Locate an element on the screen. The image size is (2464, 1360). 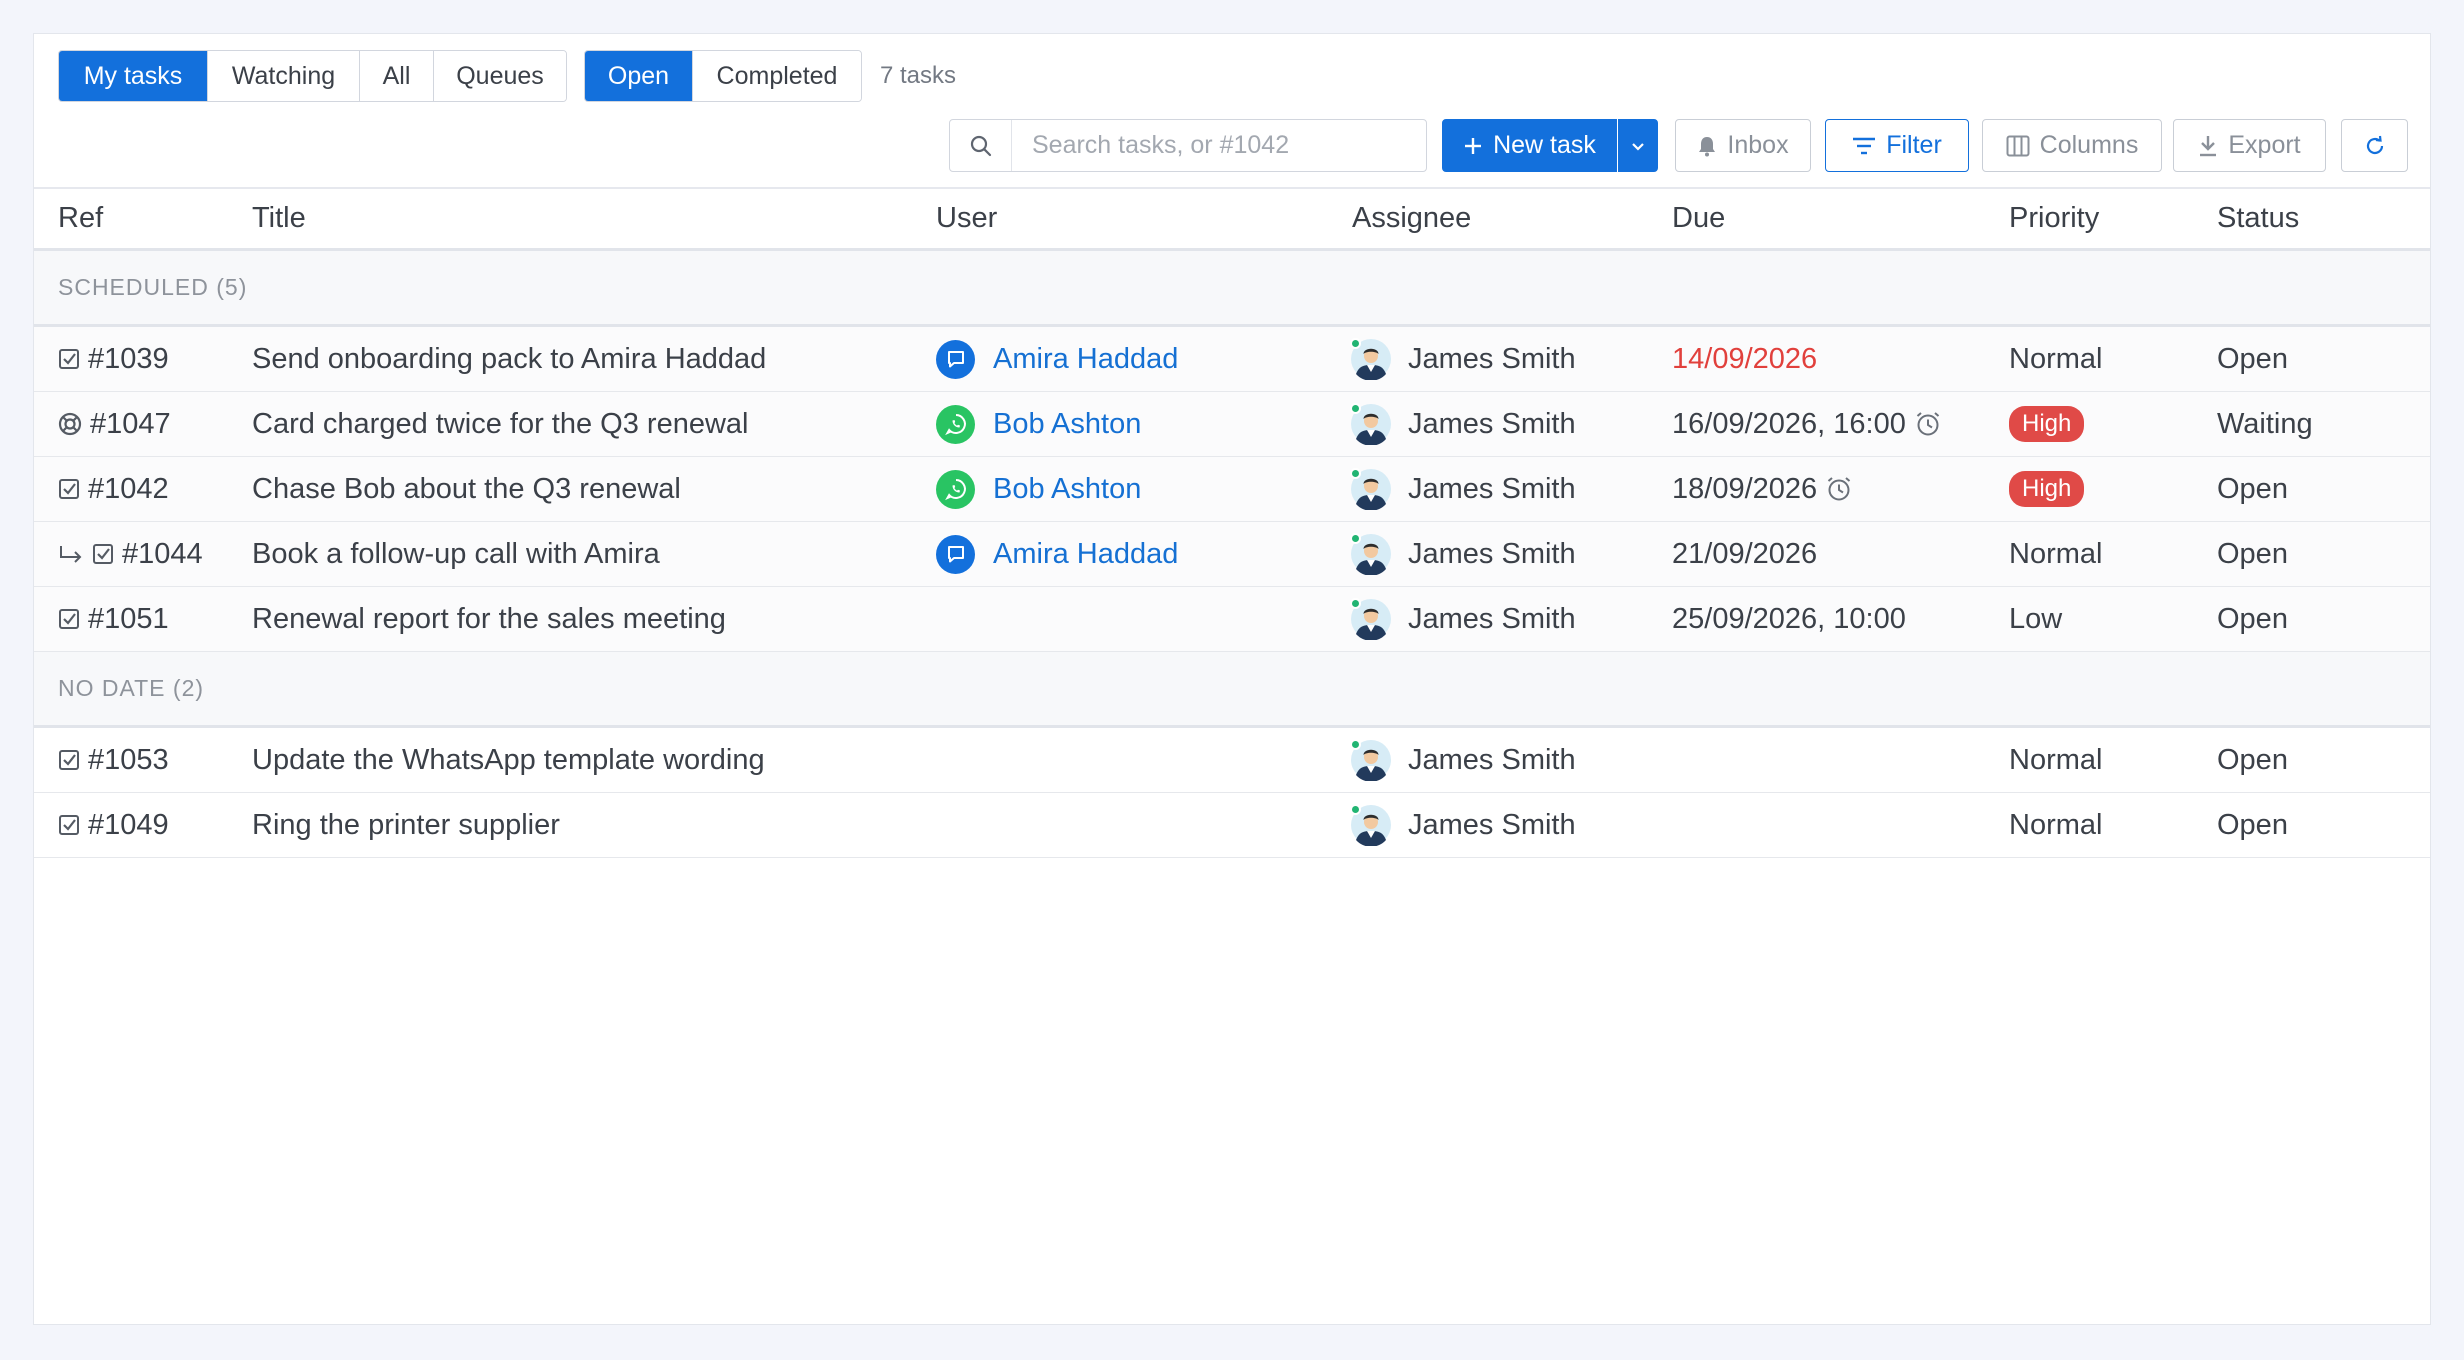
tab-queues: Queues is located at coordinates (500, 76).